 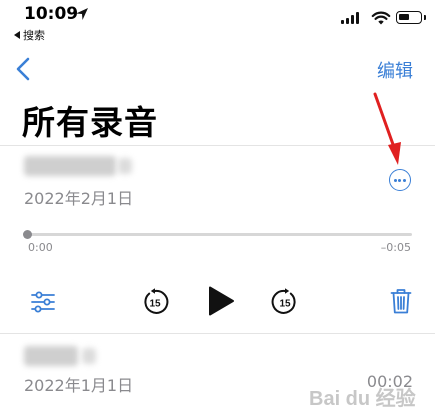 What do you see at coordinates (401, 301) in the screenshot?
I see `trash-icon` at bounding box center [401, 301].